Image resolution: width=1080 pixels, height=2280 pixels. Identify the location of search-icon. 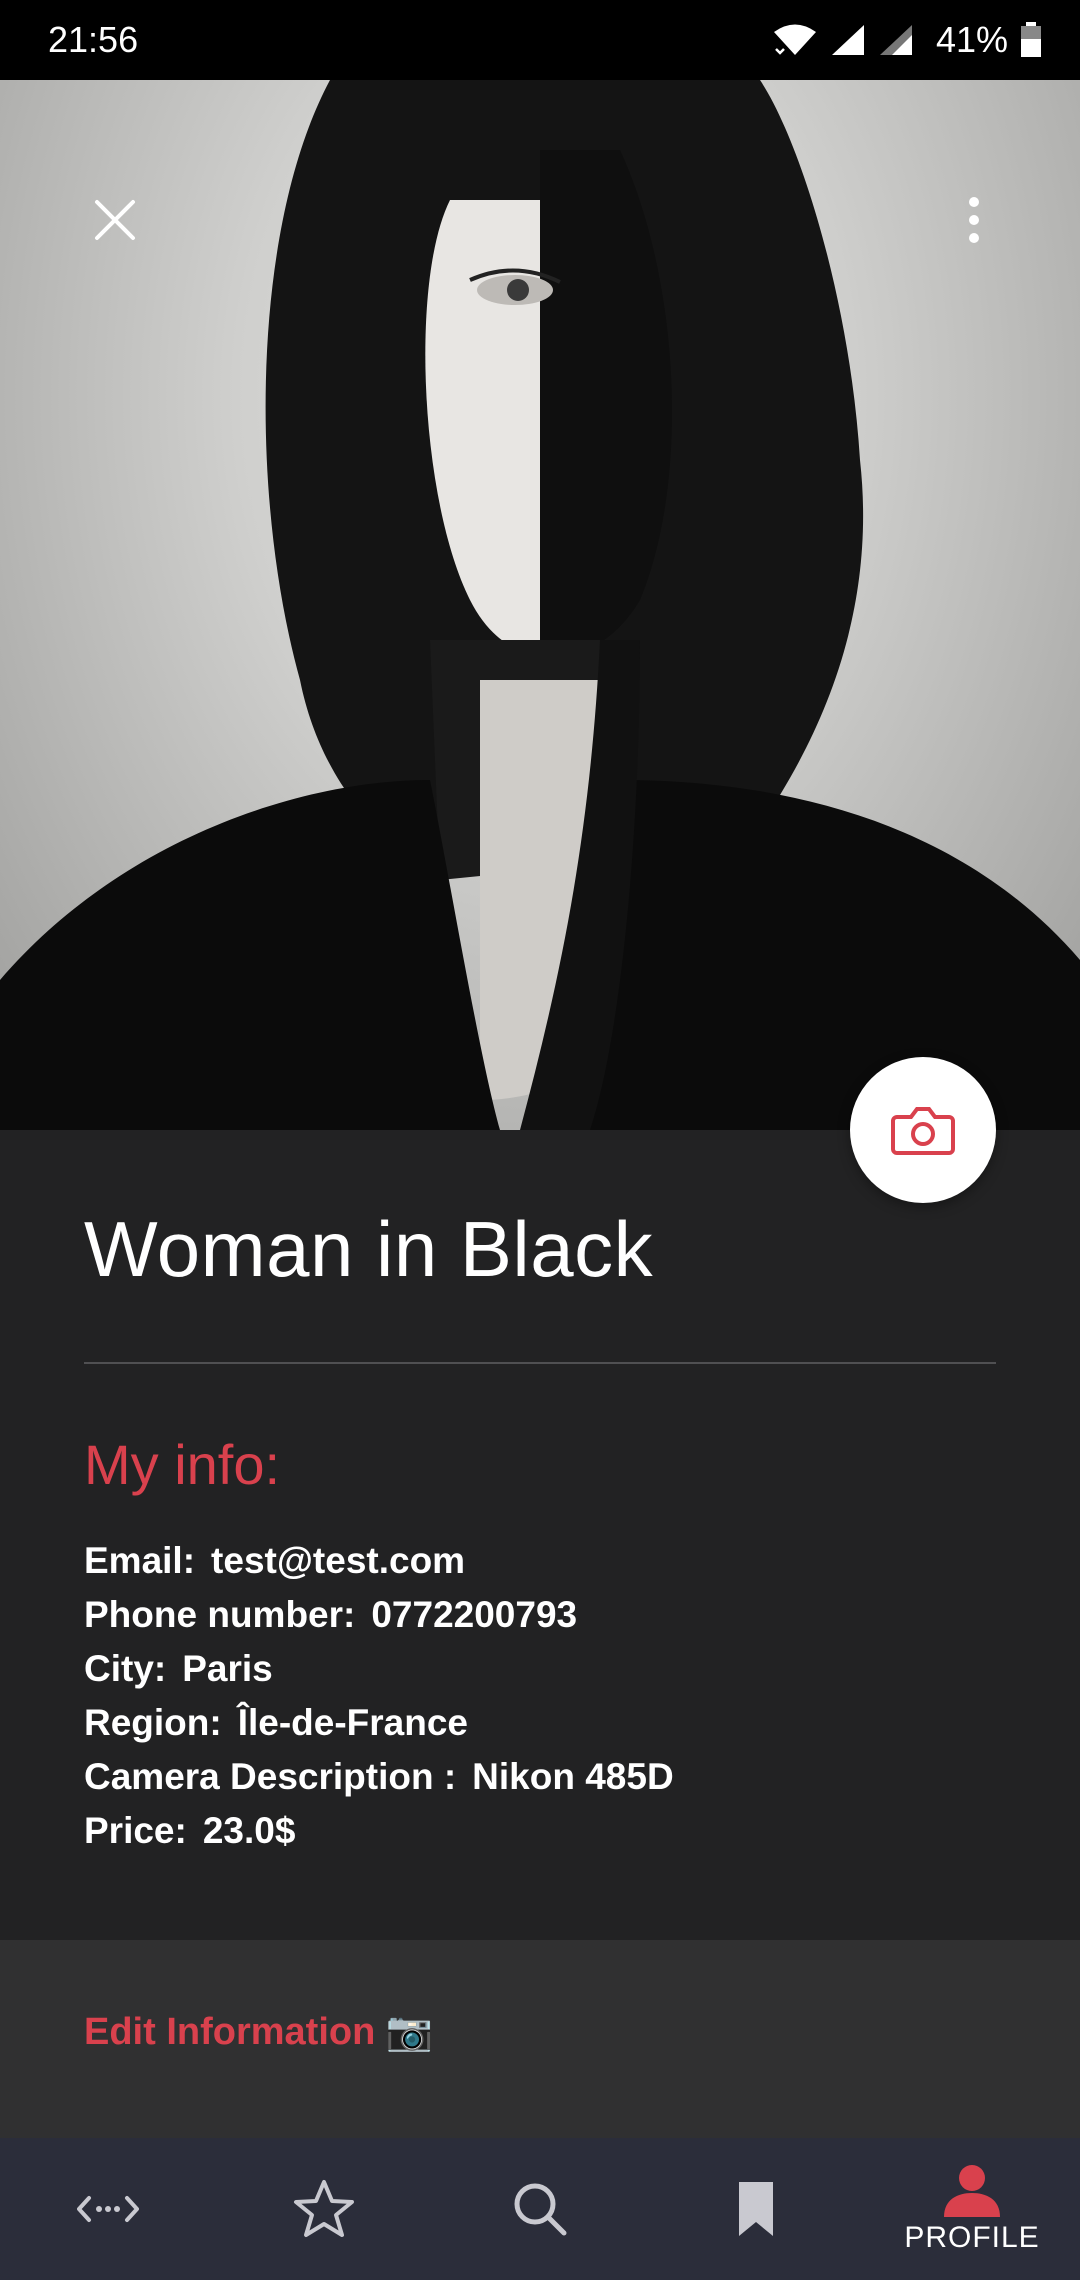
(540, 2209).